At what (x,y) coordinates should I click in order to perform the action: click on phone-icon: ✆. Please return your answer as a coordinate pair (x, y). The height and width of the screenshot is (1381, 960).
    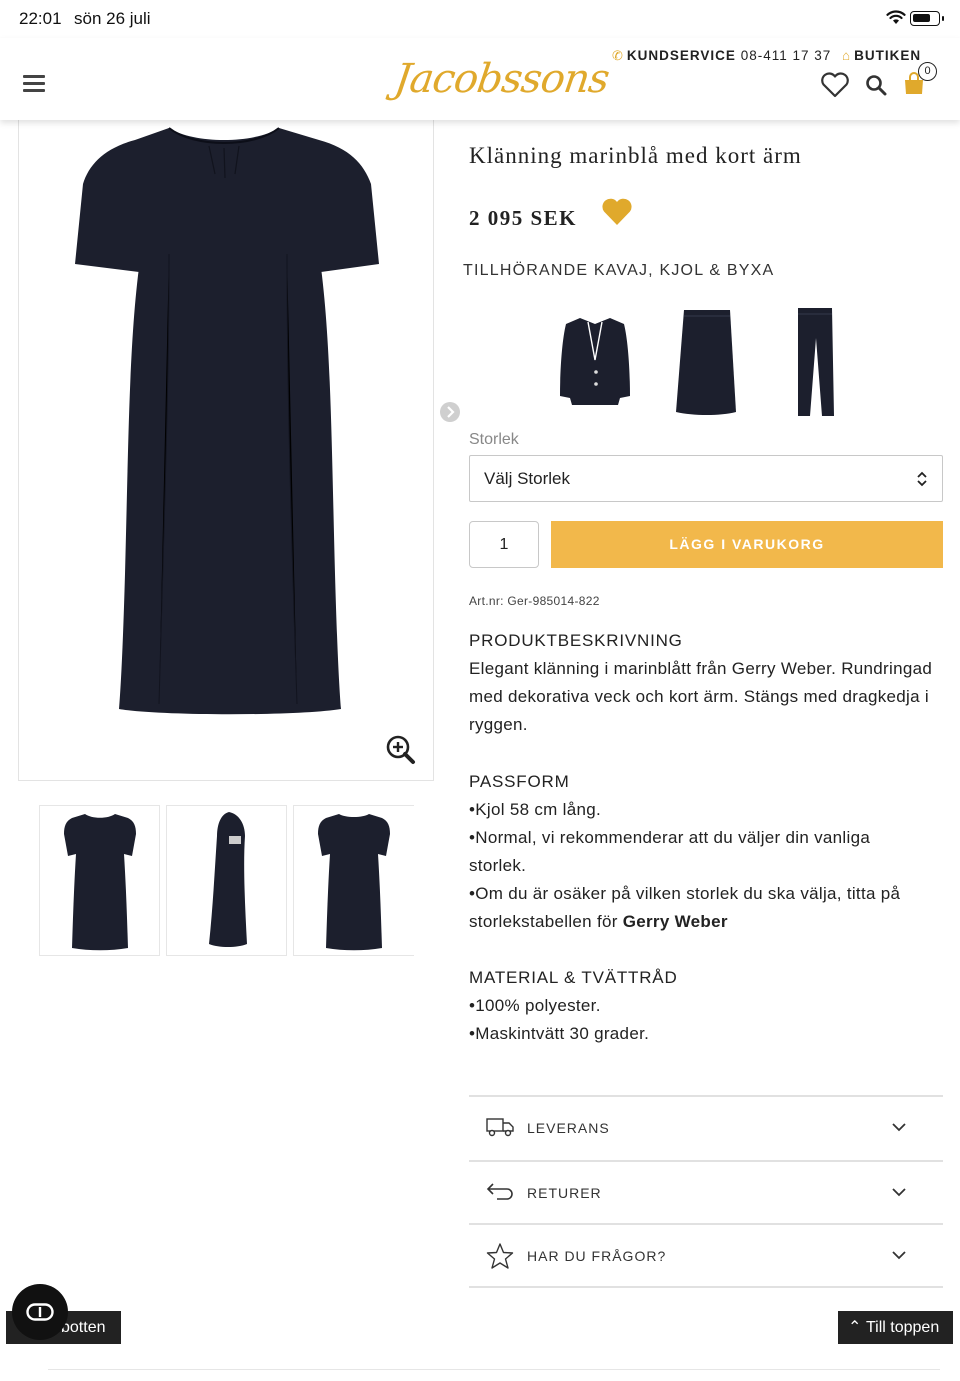
    Looking at the image, I should click on (618, 55).